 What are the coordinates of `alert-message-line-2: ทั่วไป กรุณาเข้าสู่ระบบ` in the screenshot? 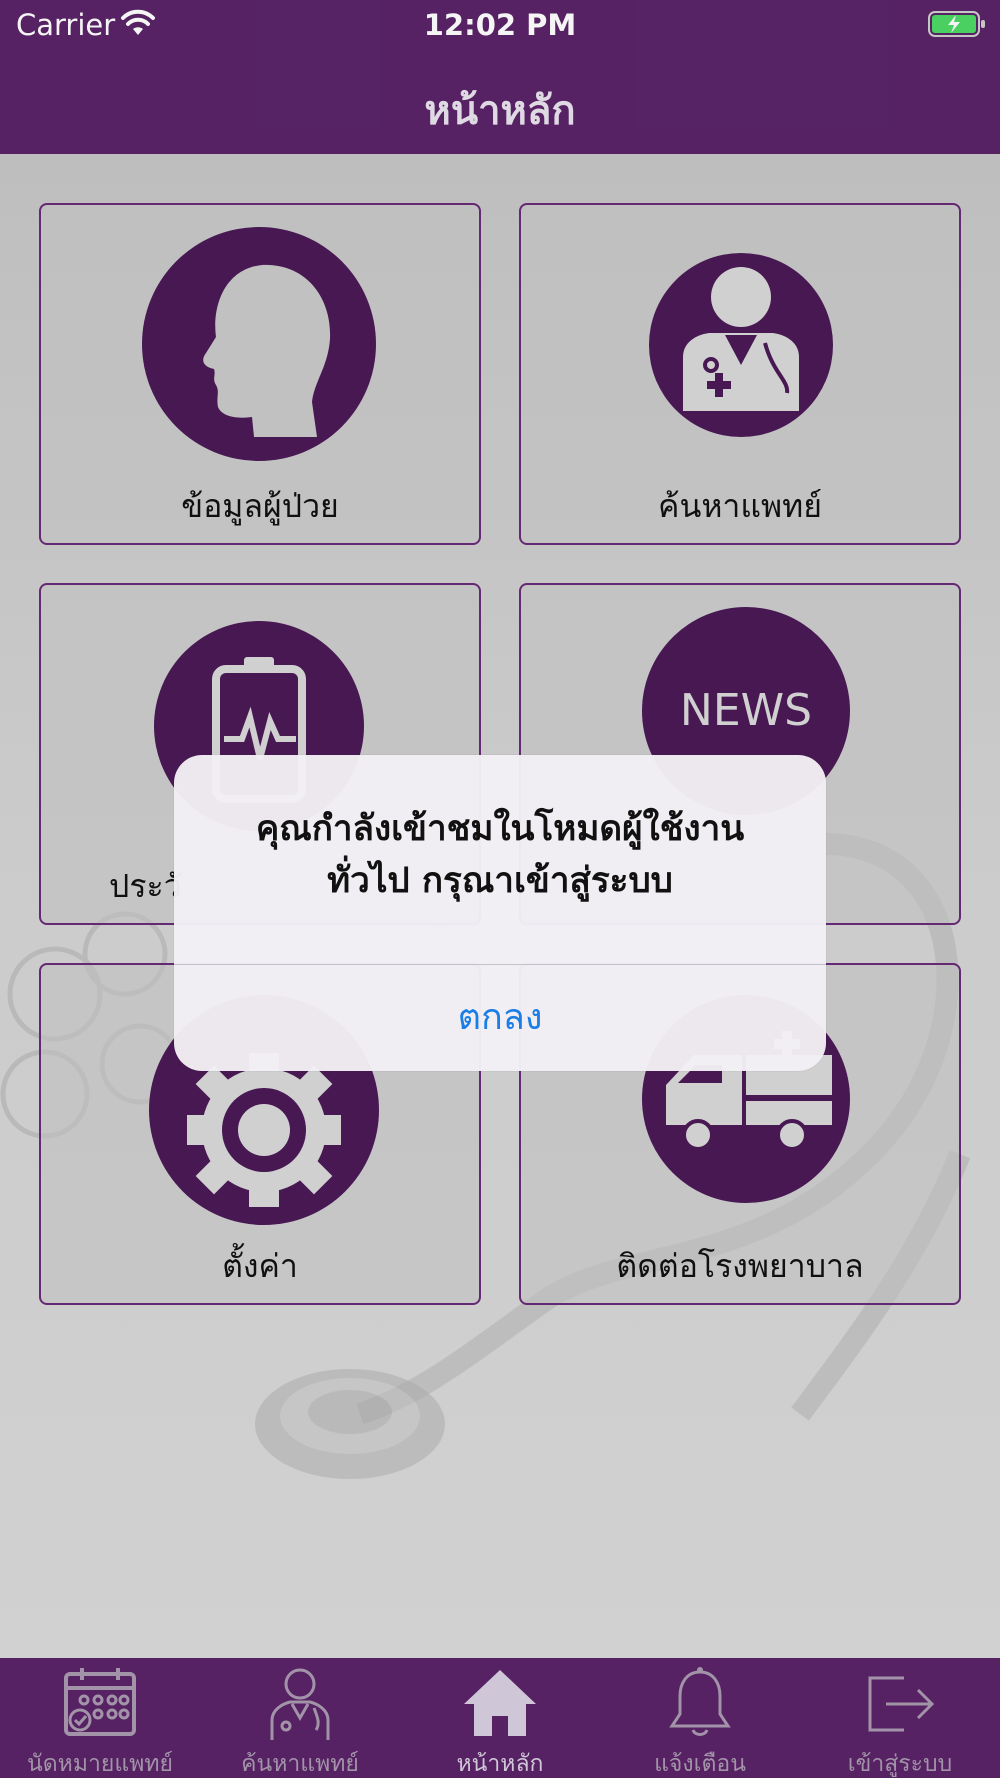 It's located at (500, 881).